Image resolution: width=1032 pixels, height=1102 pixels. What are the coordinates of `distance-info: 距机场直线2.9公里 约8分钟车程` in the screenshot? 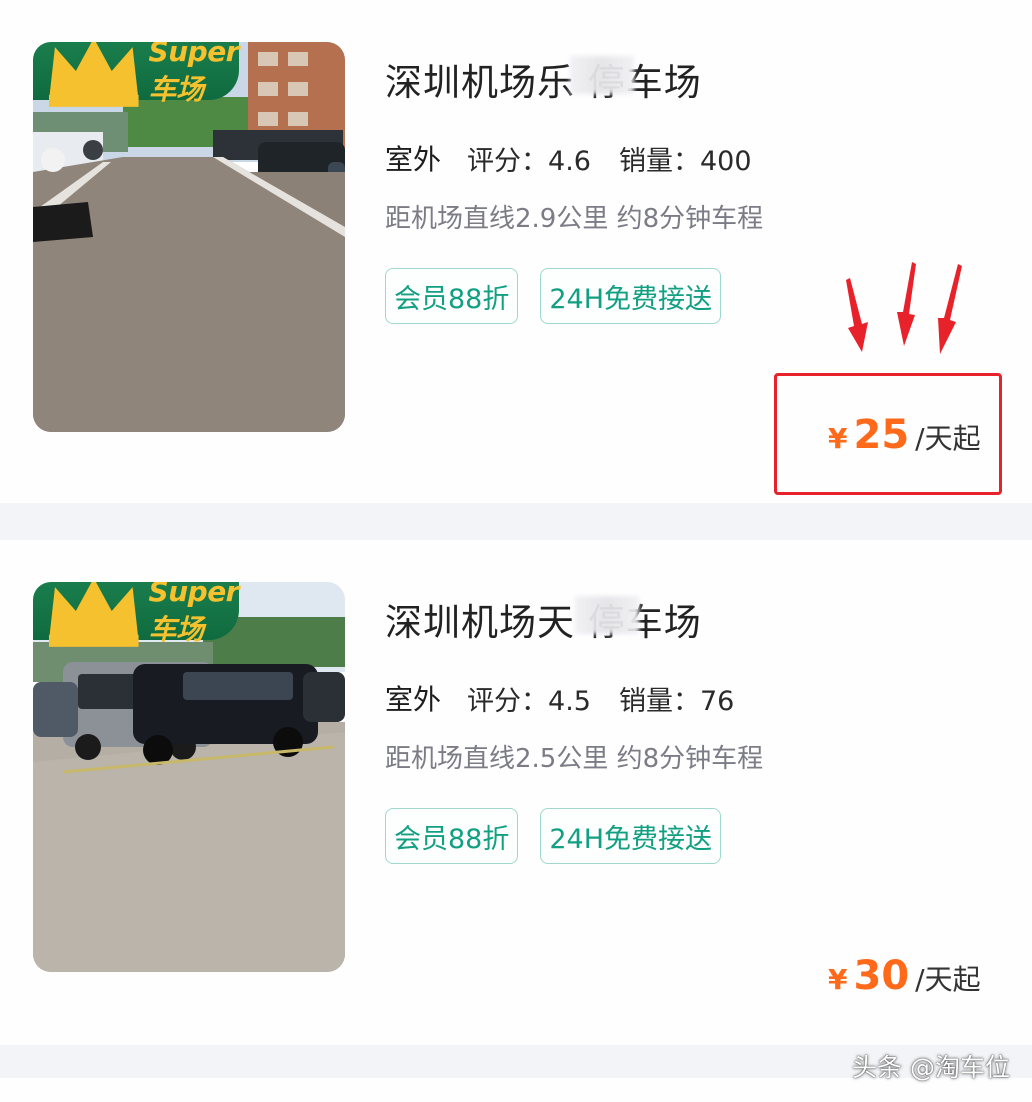 It's located at (574, 219).